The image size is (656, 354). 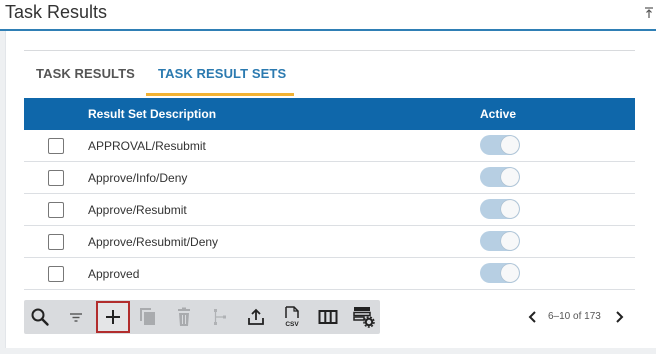 I want to click on table-toolbar: CSV, so click(x=202, y=317).